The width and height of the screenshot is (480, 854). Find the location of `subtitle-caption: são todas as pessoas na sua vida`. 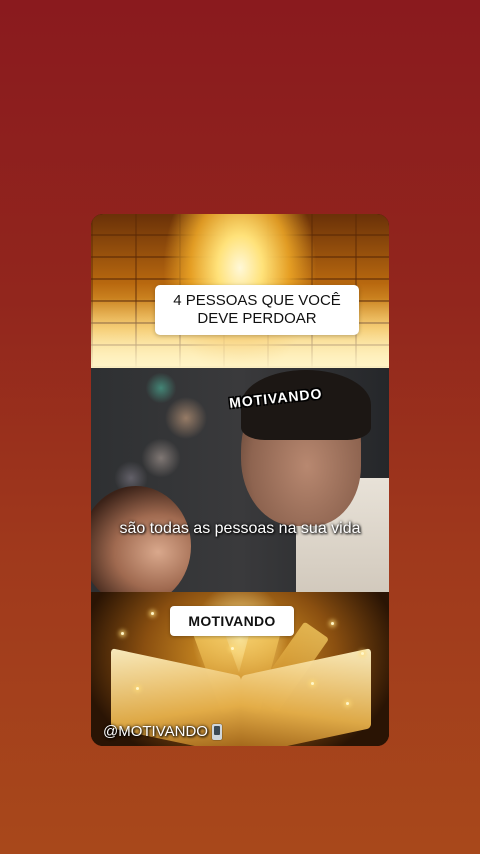

subtitle-caption: são todas as pessoas na sua vida is located at coordinates (240, 528).